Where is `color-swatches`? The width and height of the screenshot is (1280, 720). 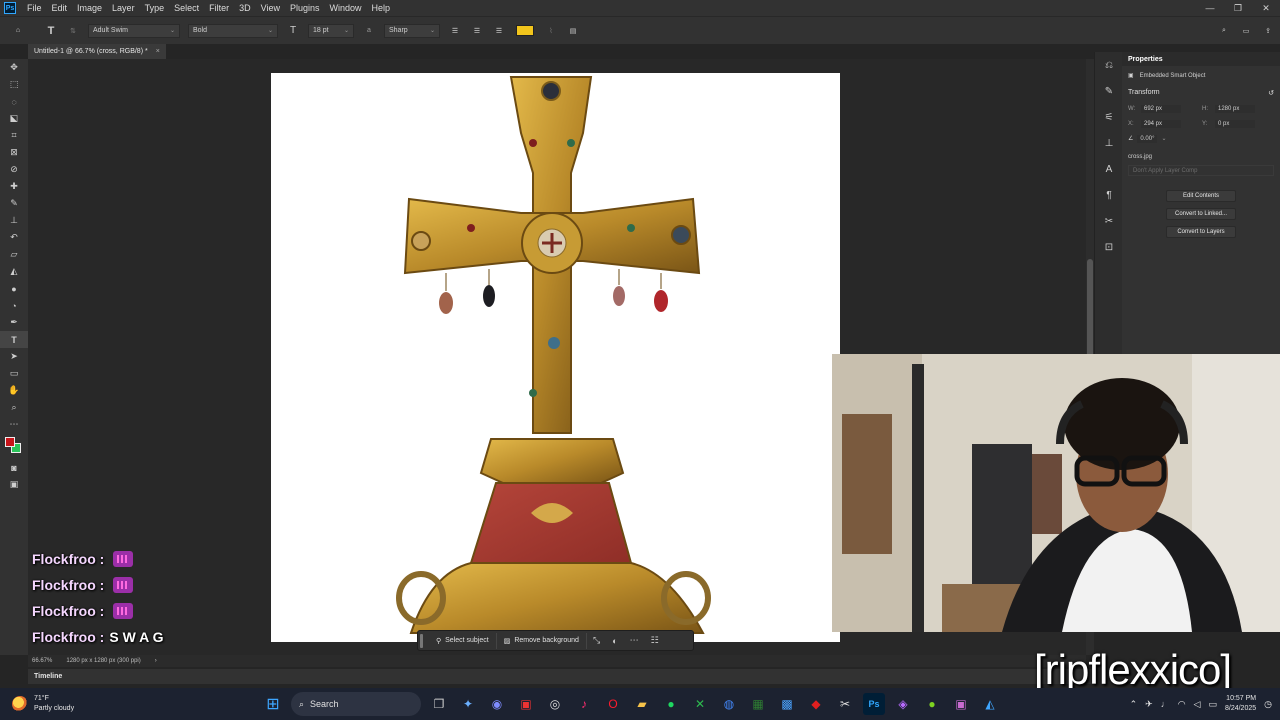 color-swatches is located at coordinates (14, 446).